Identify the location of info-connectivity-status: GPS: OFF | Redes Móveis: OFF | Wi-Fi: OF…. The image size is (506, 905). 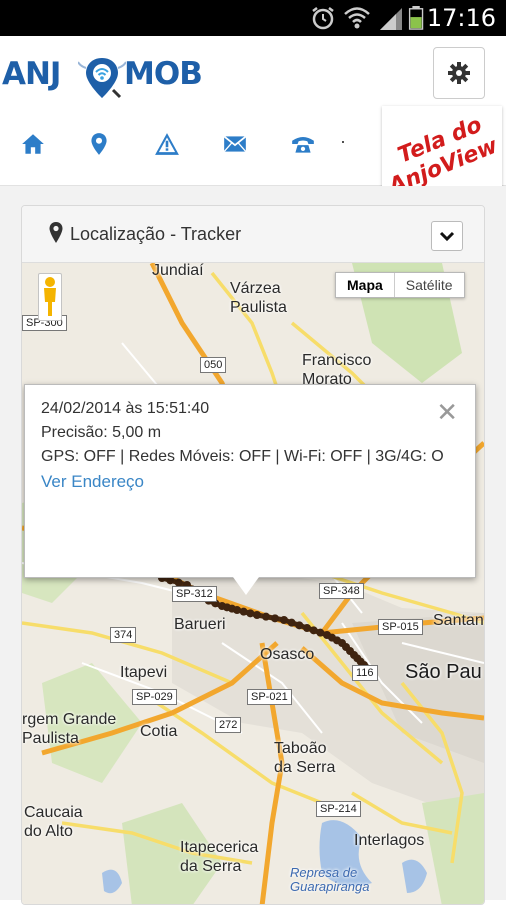
(242, 456).